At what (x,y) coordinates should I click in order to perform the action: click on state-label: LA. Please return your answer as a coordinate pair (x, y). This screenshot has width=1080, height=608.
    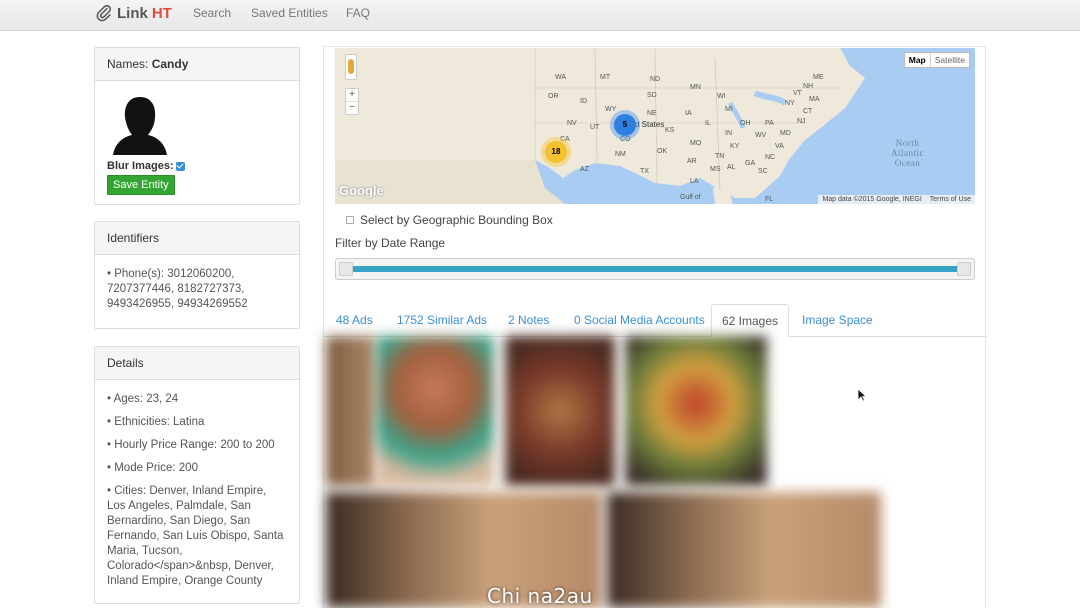
    Looking at the image, I should click on (694, 181).